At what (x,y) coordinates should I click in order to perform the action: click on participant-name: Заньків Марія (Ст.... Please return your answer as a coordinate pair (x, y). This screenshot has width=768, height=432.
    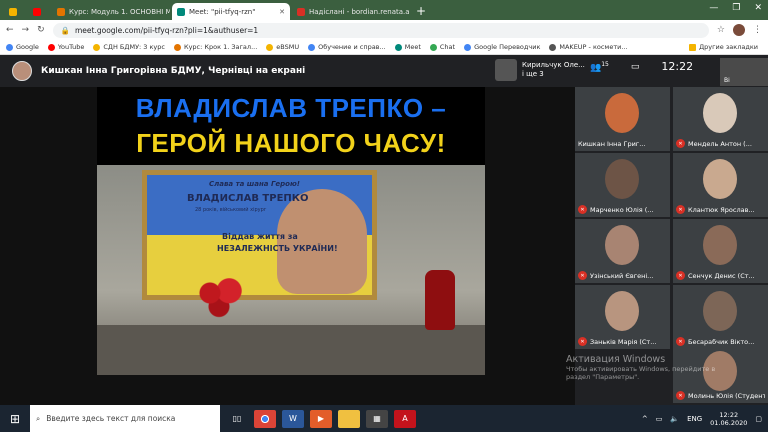
    Looking at the image, I should click on (623, 341).